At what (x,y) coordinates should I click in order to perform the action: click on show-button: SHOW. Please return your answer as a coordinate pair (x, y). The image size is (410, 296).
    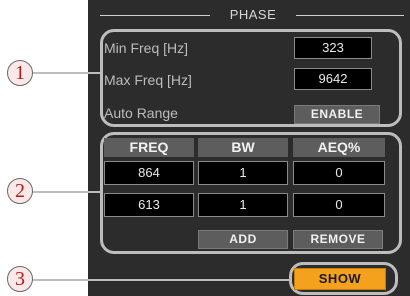
    Looking at the image, I should click on (340, 279).